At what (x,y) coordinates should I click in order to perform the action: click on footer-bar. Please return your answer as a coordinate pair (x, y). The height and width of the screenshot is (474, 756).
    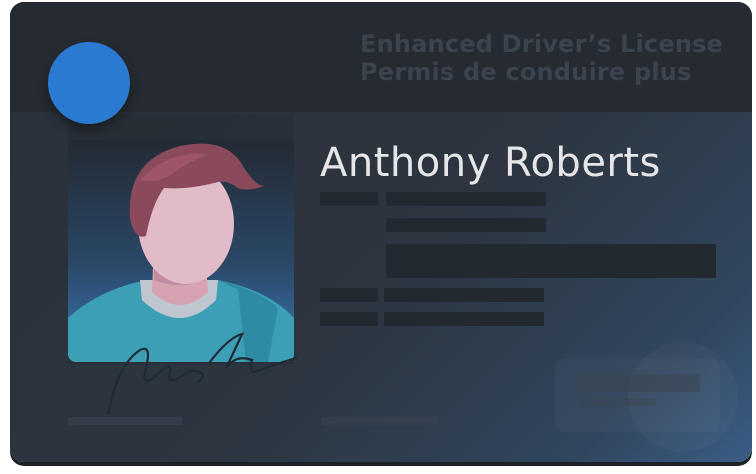
    Looking at the image, I should click on (380, 421).